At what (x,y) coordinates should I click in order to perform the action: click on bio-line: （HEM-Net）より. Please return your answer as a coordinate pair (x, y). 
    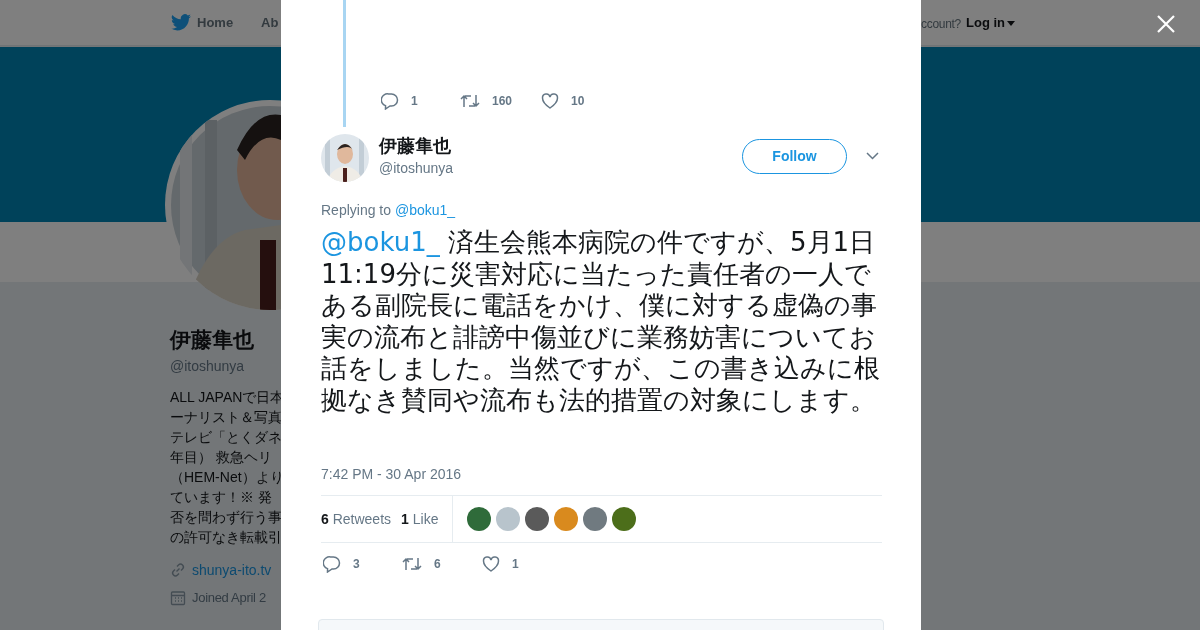
    Looking at the image, I should click on (227, 477).